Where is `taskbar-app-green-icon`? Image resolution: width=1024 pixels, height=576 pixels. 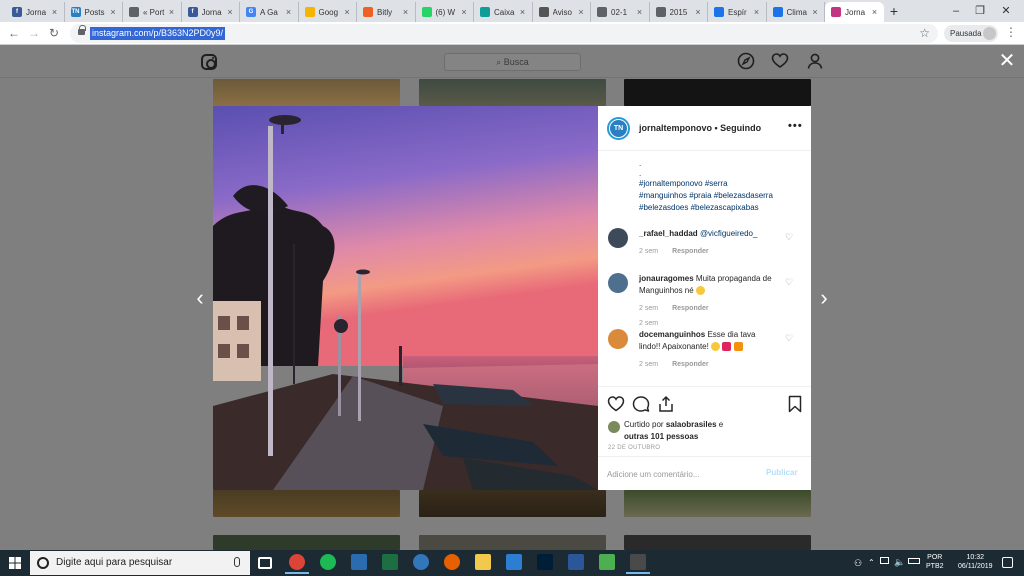 taskbar-app-green-icon is located at coordinates (607, 562).